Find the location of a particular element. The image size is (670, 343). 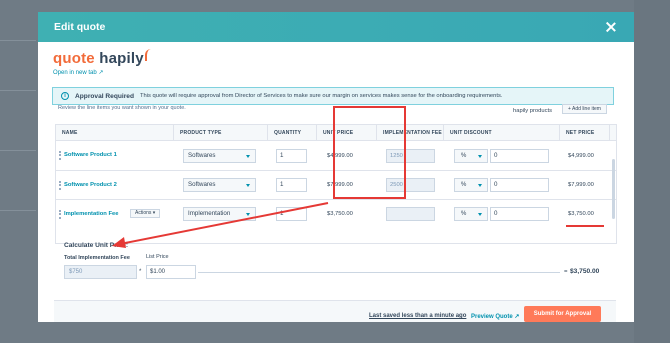

arrow-head is located at coordinates (119, 242).